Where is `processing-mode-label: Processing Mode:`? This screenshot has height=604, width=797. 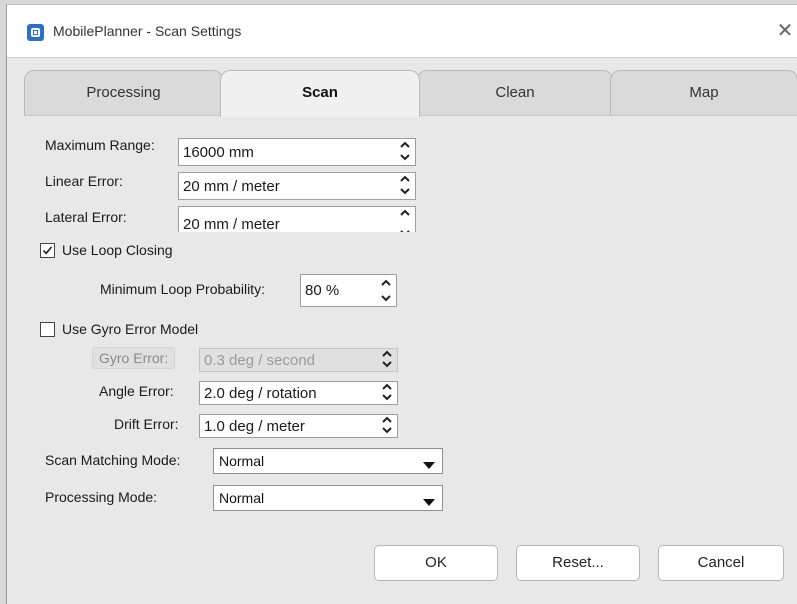
processing-mode-label: Processing Mode: is located at coordinates (101, 497).